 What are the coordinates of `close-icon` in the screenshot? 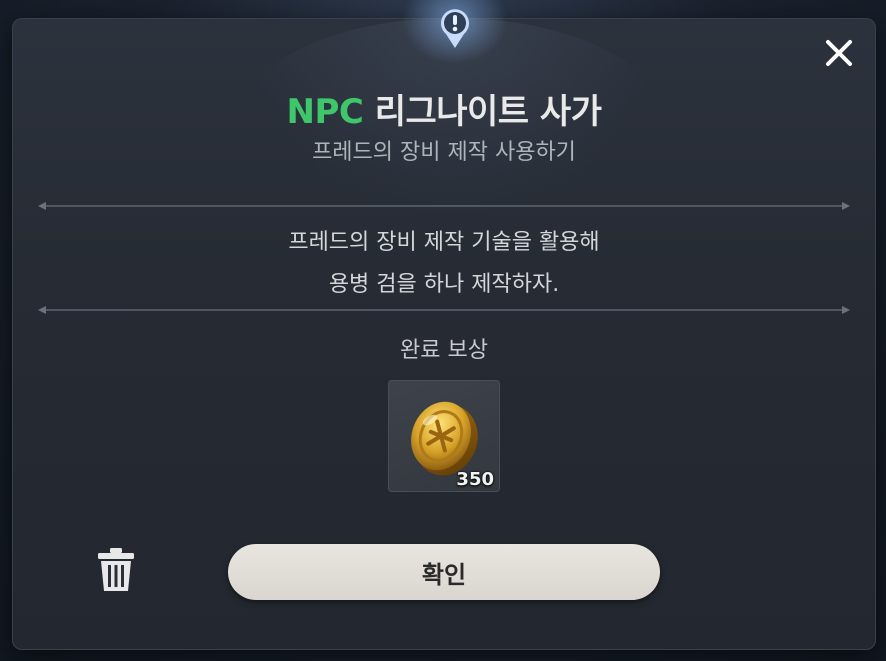 It's located at (839, 53).